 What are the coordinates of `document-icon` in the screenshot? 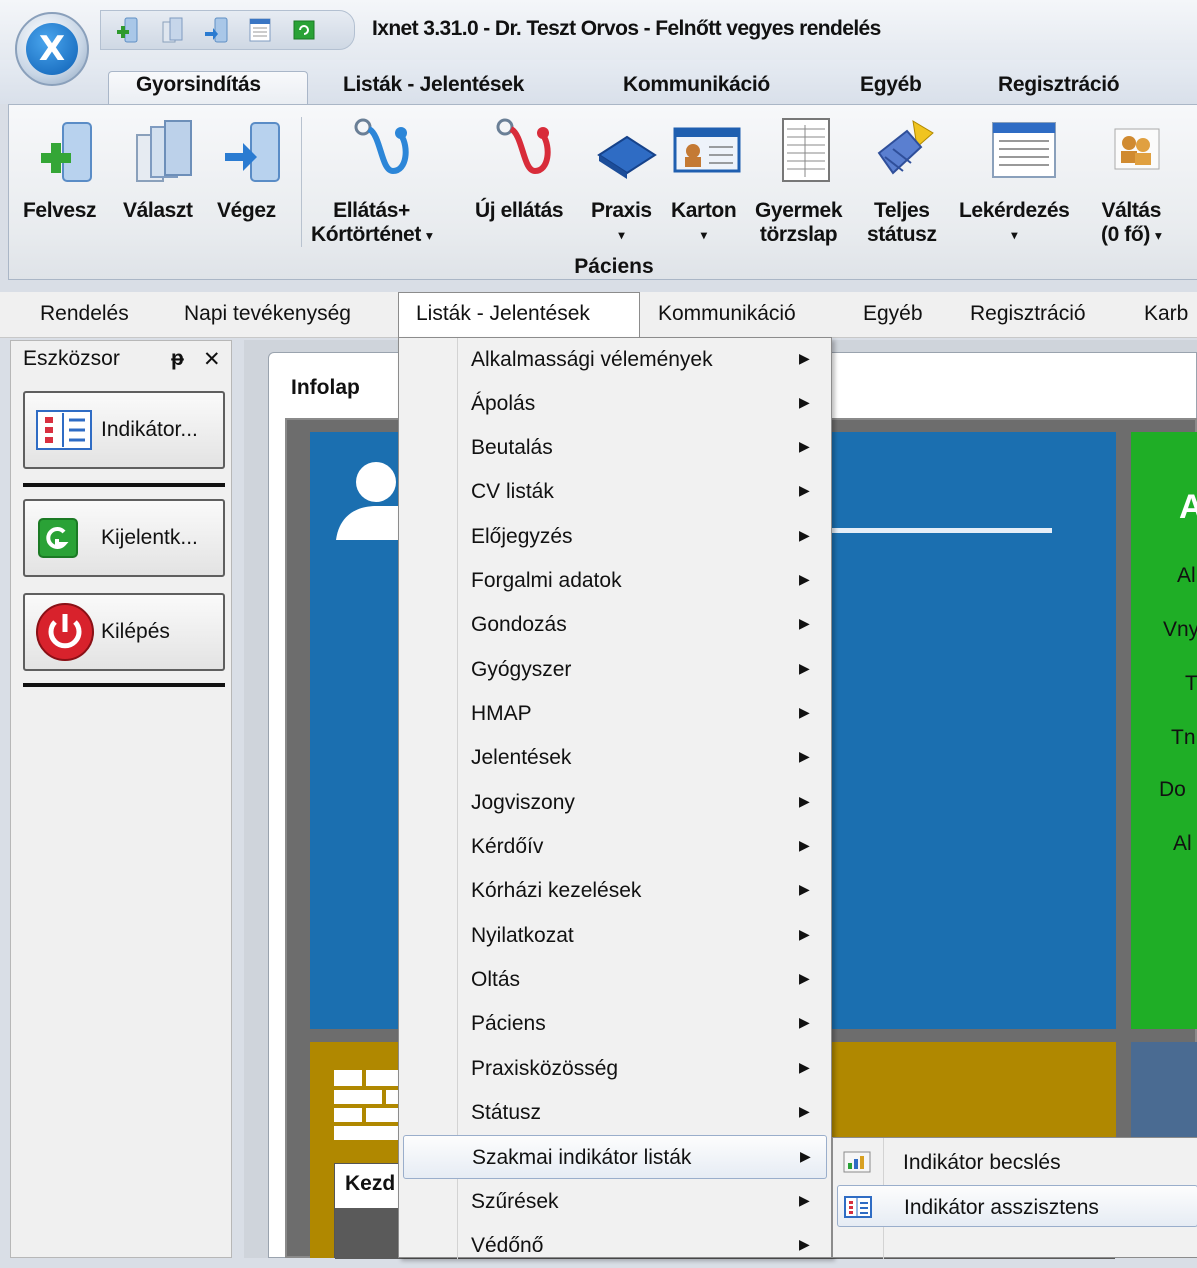 It's located at (260, 30).